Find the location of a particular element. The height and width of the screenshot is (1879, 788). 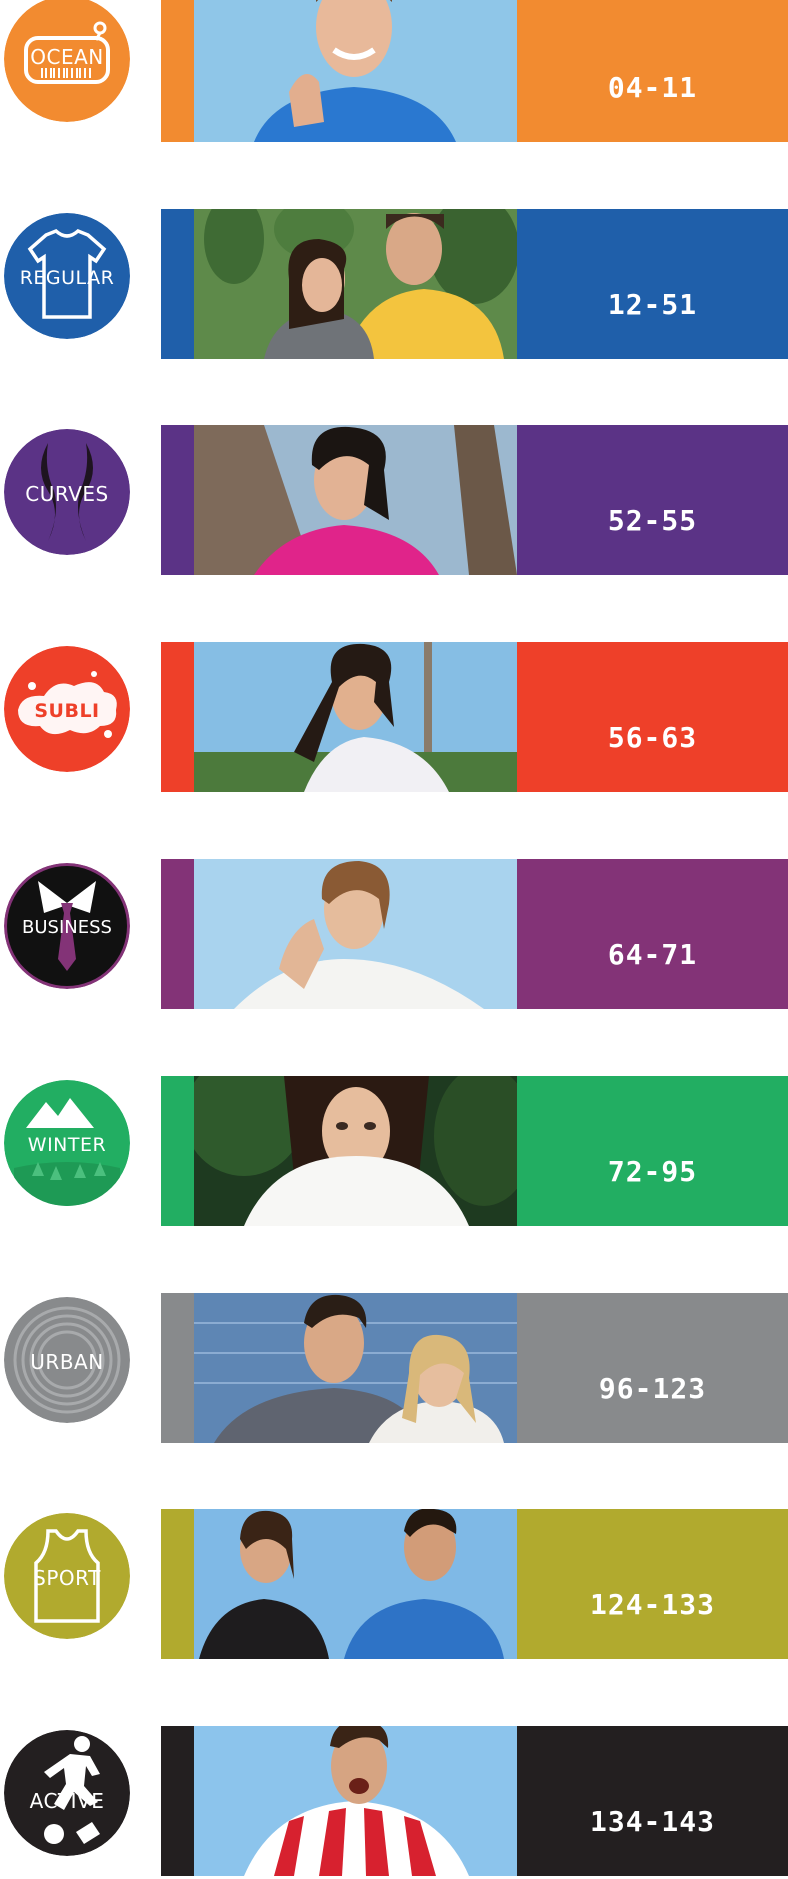

badge-urban: URBAN is located at coordinates (67, 1360).